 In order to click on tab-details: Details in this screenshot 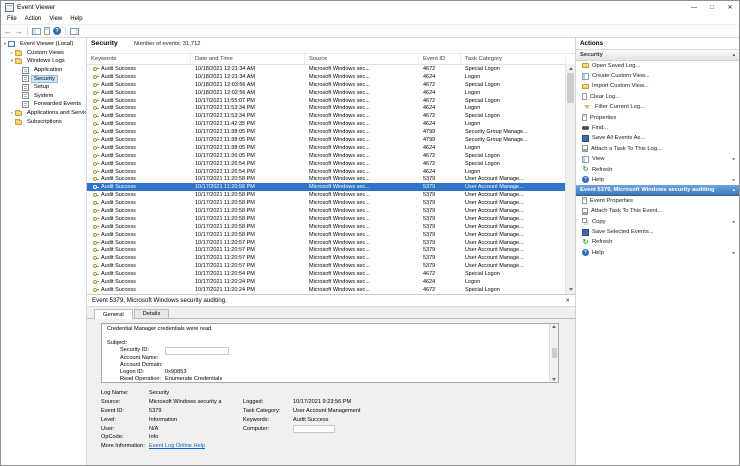, I will do `click(151, 313)`.